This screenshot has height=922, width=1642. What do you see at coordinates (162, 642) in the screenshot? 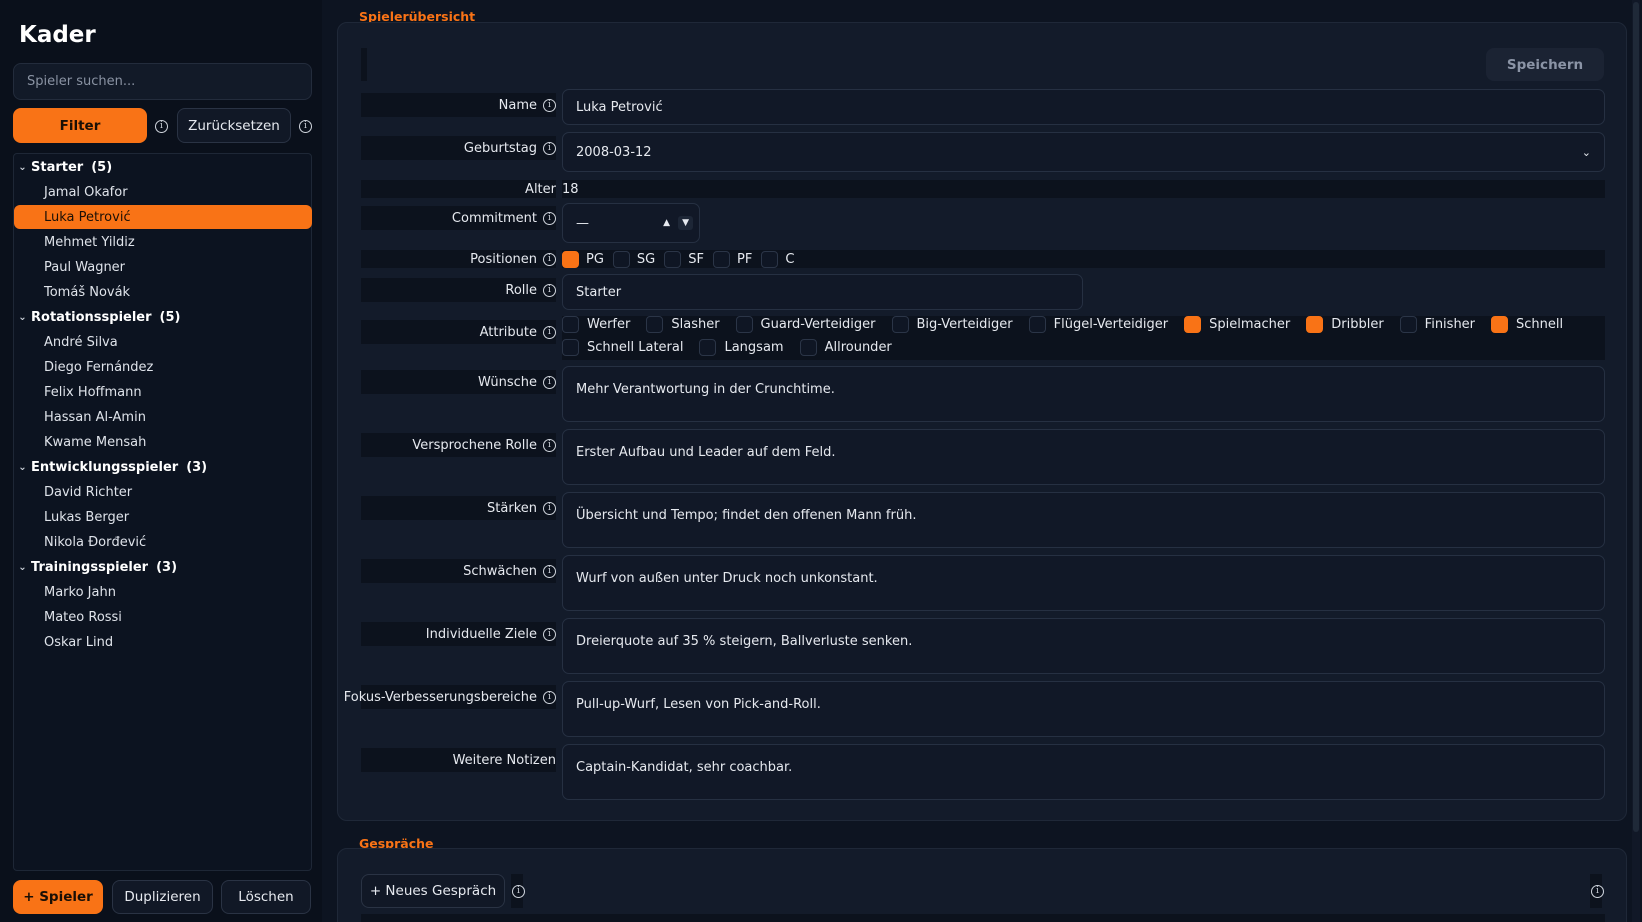
I see `tree-player-item: Oskar Lind` at bounding box center [162, 642].